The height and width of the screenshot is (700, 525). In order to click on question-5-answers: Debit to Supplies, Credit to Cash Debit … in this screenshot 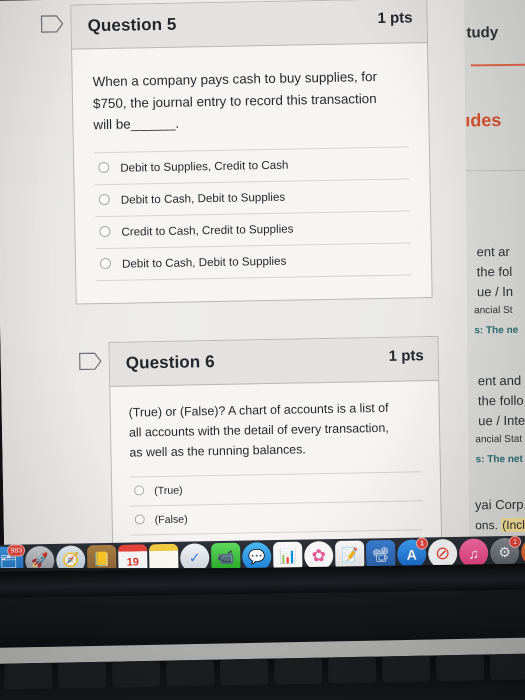, I will do `click(252, 214)`.